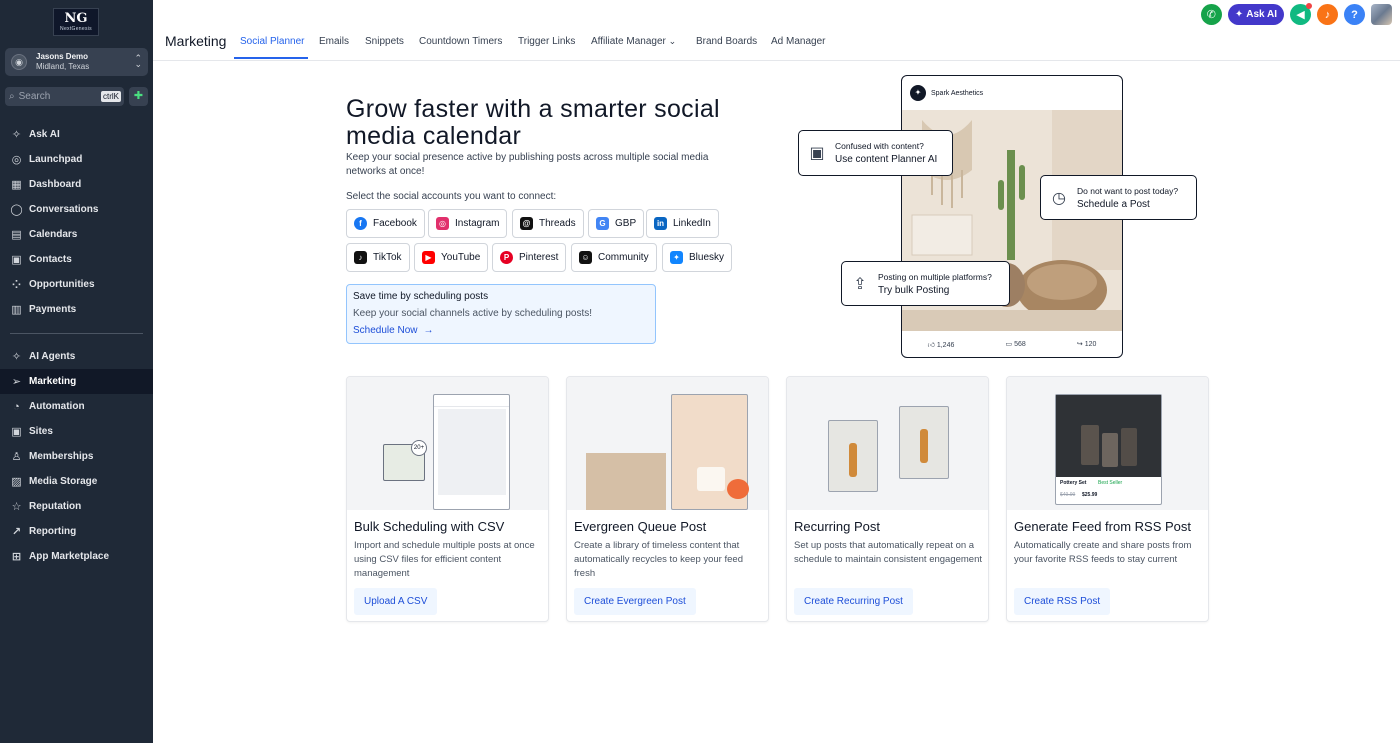 The image size is (1400, 743). I want to click on bulk-csv-illustration: 20+, so click(447, 443).